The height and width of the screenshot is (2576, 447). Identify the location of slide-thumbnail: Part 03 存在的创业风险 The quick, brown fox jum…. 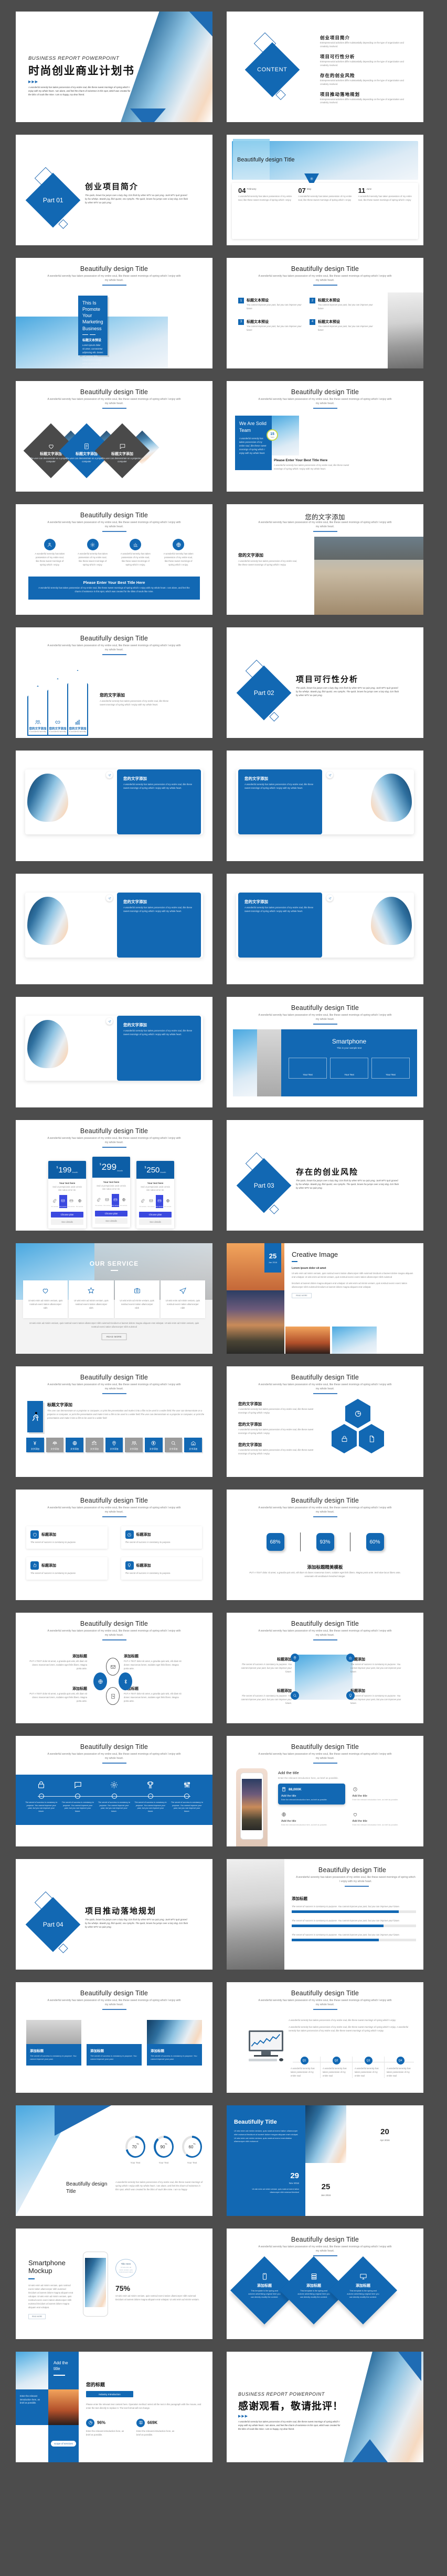
(325, 1175).